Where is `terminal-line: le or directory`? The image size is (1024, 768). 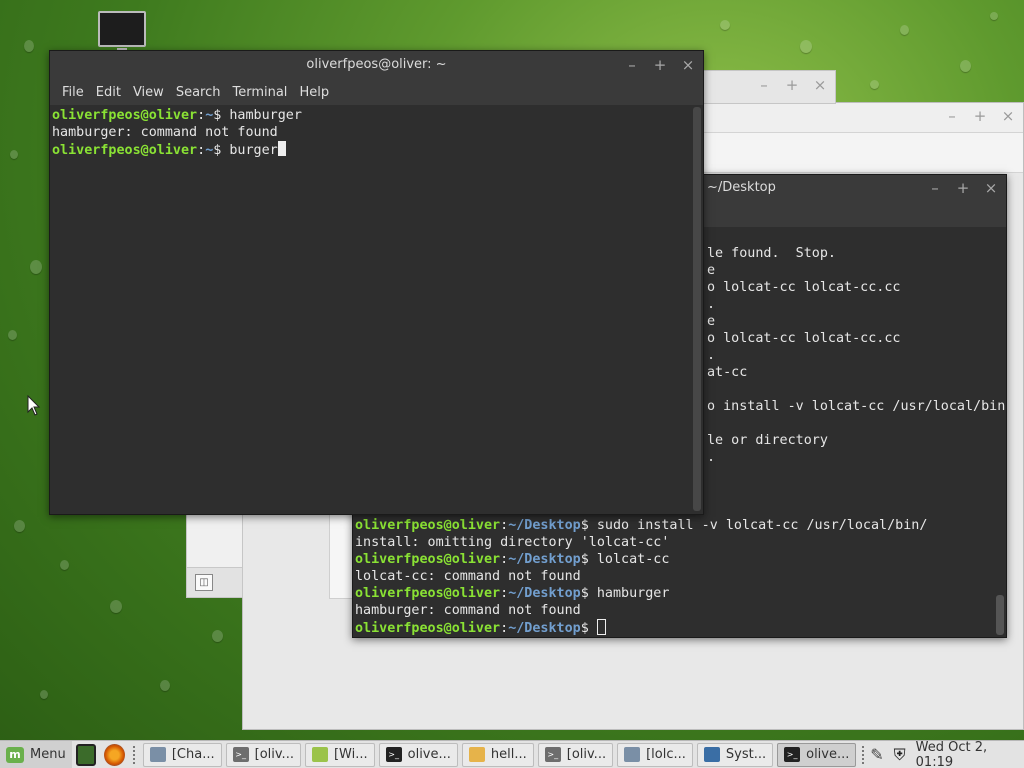 terminal-line: le or directory is located at coordinates (767, 440).